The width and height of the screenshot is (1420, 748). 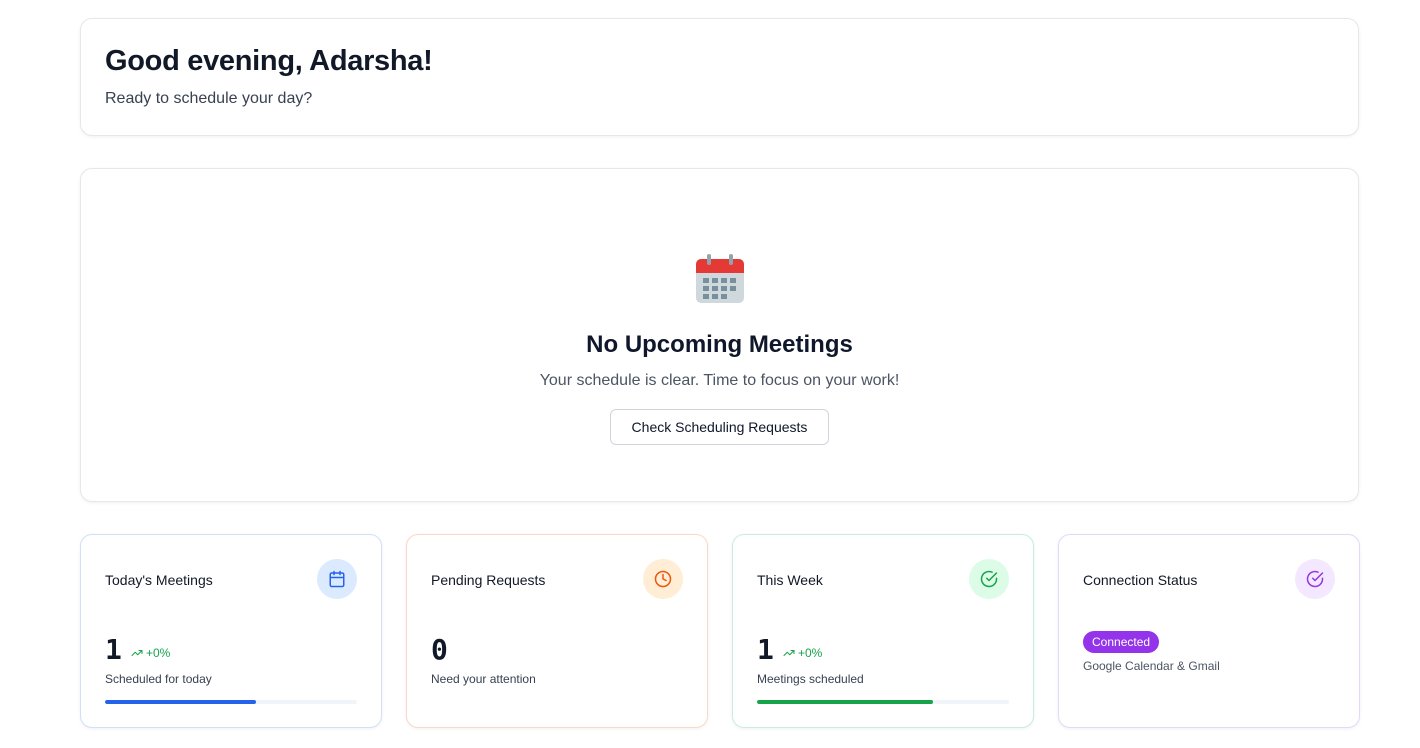 What do you see at coordinates (209, 98) in the screenshot?
I see `greeting-subtitle: Ready to schedule your day?` at bounding box center [209, 98].